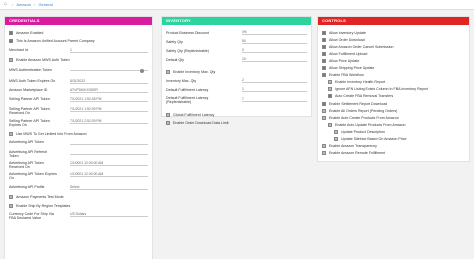 The image size is (474, 259). Describe the element at coordinates (181, 80) in the screenshot. I see `inventory-max-qty-label: Inventory Max. Qty` at that location.